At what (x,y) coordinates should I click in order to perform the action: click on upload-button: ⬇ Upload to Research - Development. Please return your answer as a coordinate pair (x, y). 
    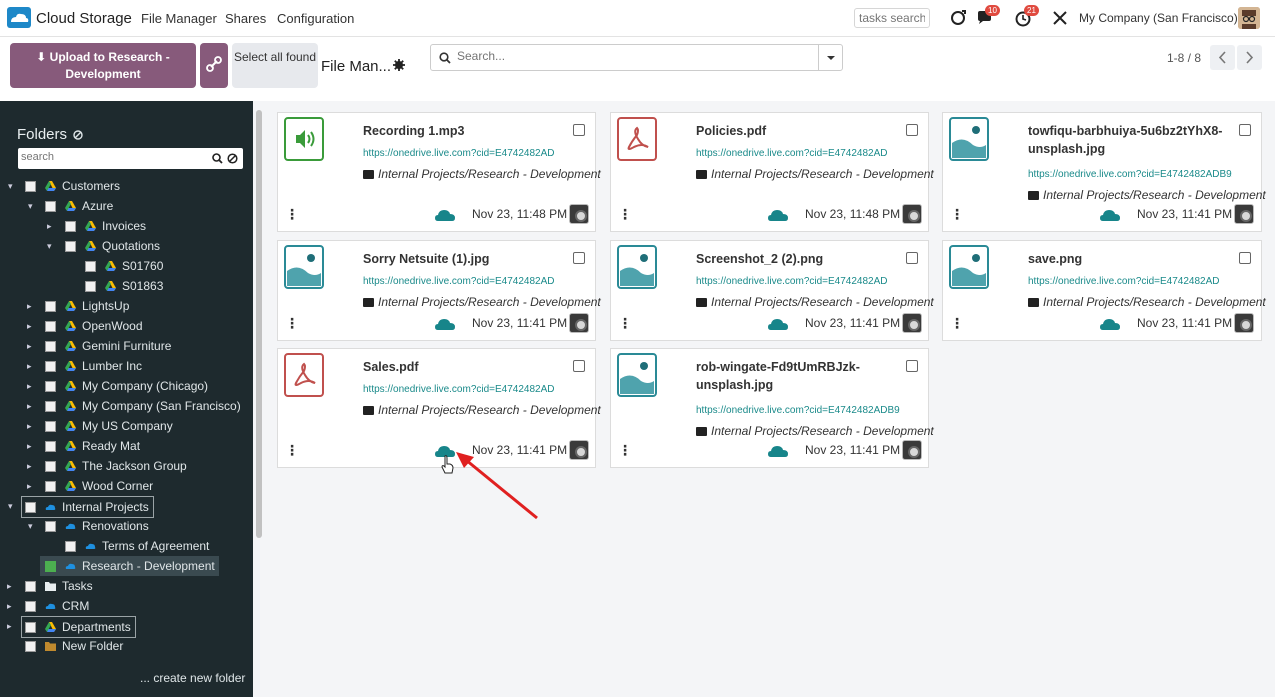
    Looking at the image, I should click on (103, 65).